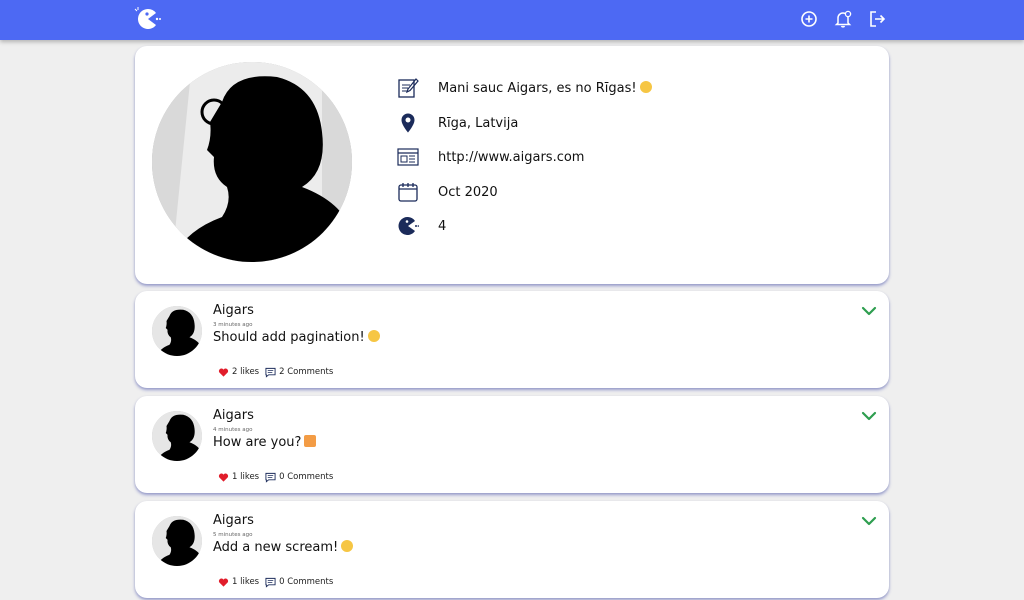 This screenshot has height=600, width=1024. Describe the element at coordinates (512, 20) in the screenshot. I see `navbar` at that location.